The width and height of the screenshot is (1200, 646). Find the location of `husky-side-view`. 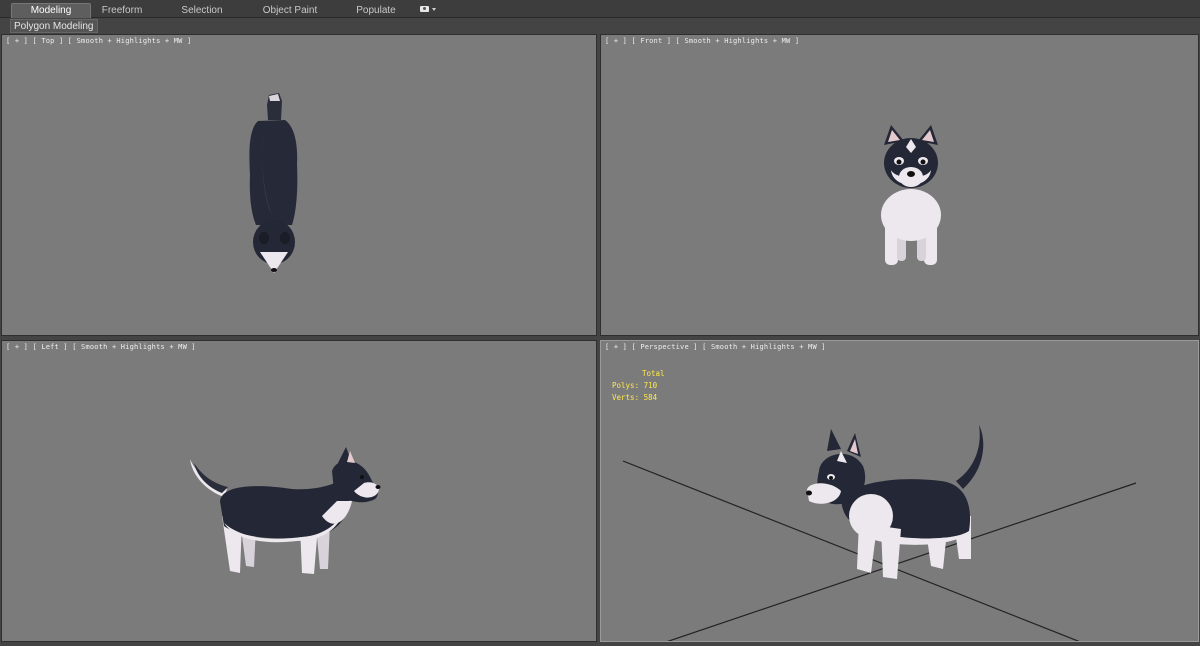

husky-side-view is located at coordinates (285, 510).